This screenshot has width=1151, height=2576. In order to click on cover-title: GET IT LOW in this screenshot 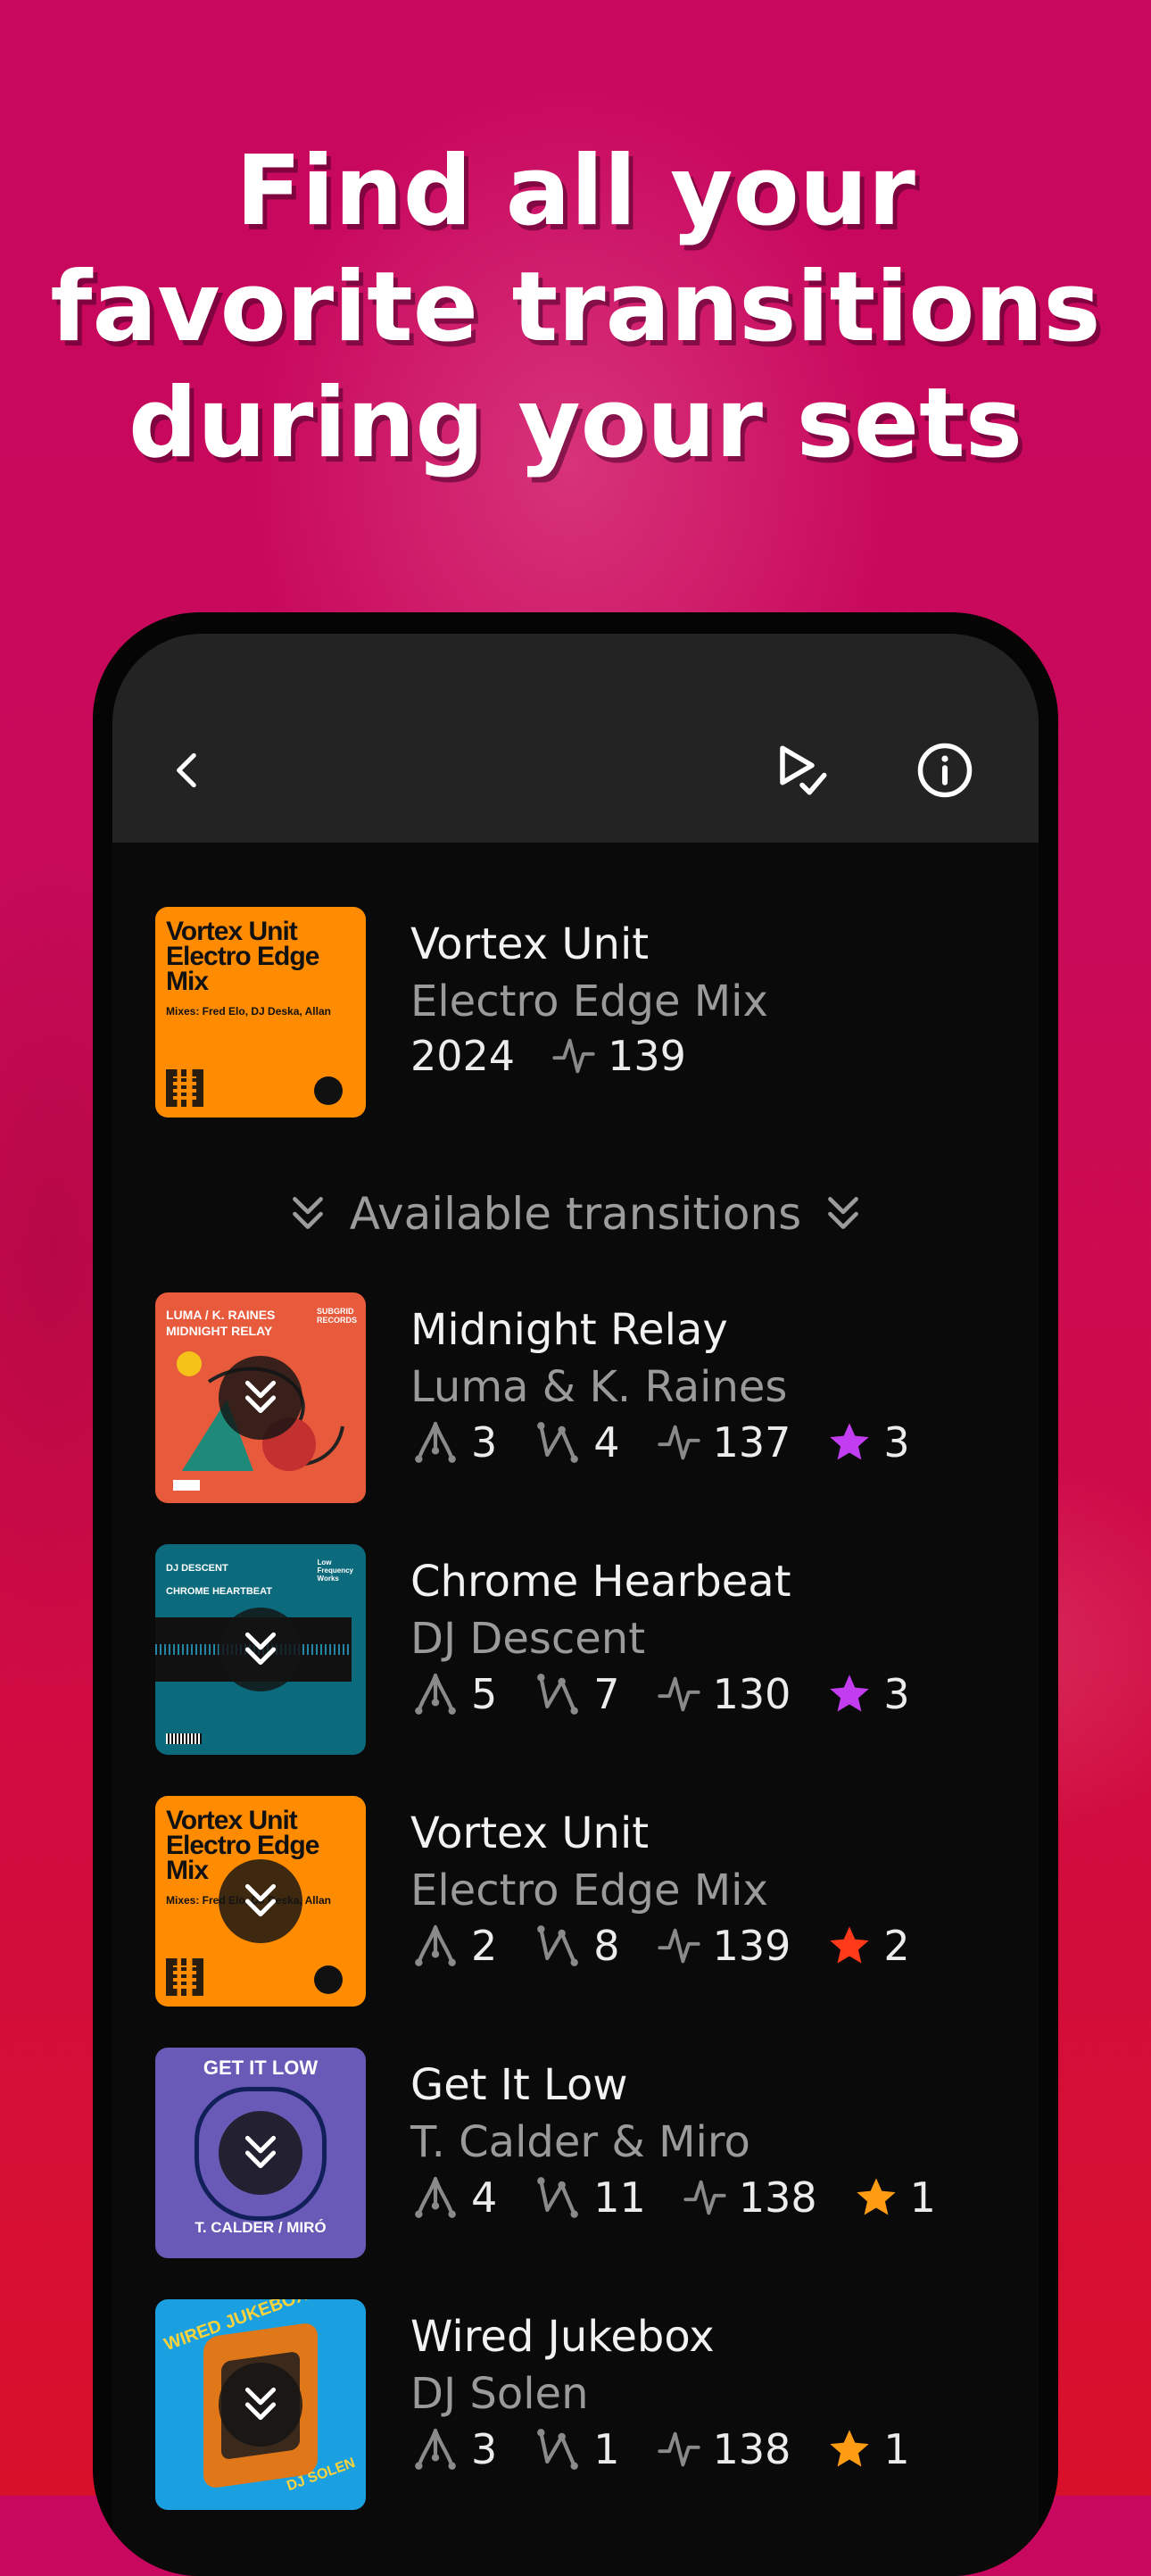, I will do `click(261, 2068)`.